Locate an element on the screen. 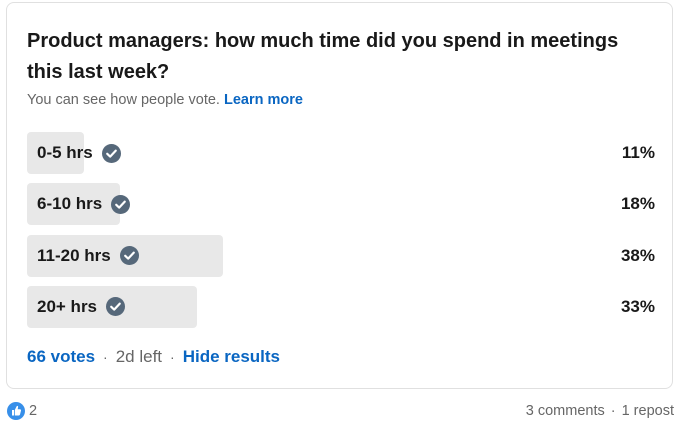 Image resolution: width=681 pixels, height=426 pixels. reposts-count-link: 1 repost is located at coordinates (648, 411).